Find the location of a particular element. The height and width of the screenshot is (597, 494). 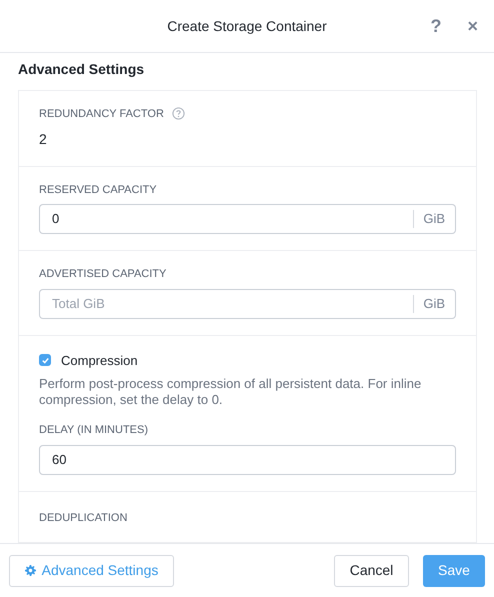

field-label: DELAY (IN MINUTES) is located at coordinates (93, 430).